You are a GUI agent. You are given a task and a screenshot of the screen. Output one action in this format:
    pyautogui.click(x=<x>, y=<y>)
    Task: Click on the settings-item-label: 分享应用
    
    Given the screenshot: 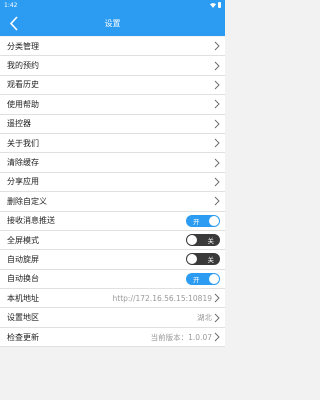 What is the action you would take?
    pyautogui.click(x=23, y=182)
    